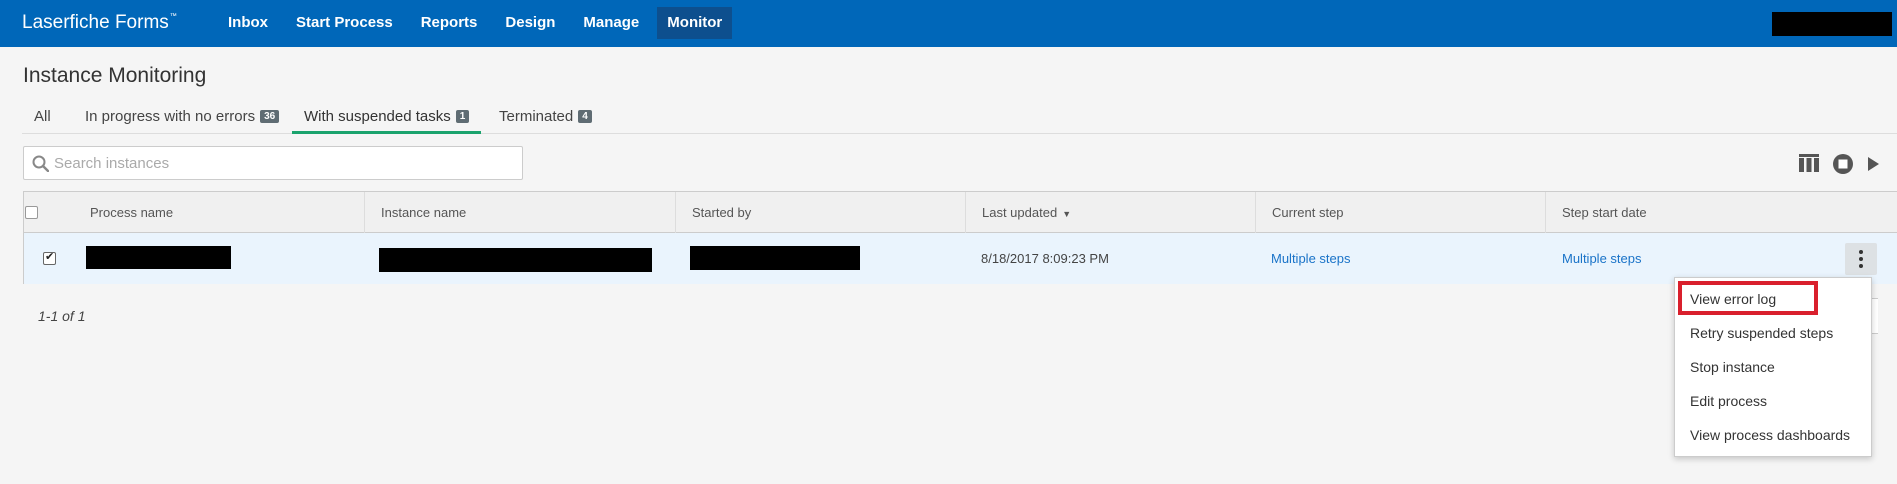  I want to click on process-name-redacted, so click(158, 257).